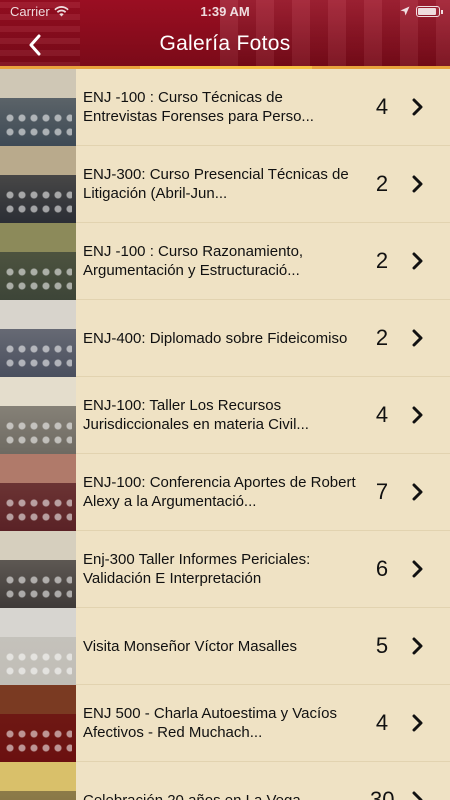 The height and width of the screenshot is (800, 450). I want to click on album-row: Visita Monseñor Víctor Masalles 5, so click(225, 646).